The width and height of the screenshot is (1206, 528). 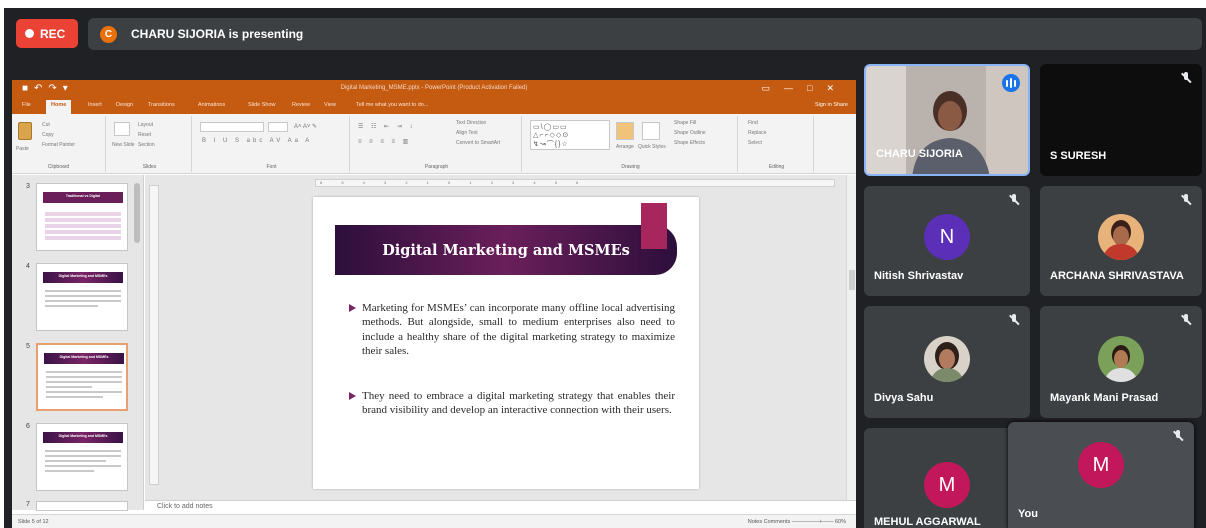 I want to click on thumbnail-scrollbar, so click(x=137, y=213).